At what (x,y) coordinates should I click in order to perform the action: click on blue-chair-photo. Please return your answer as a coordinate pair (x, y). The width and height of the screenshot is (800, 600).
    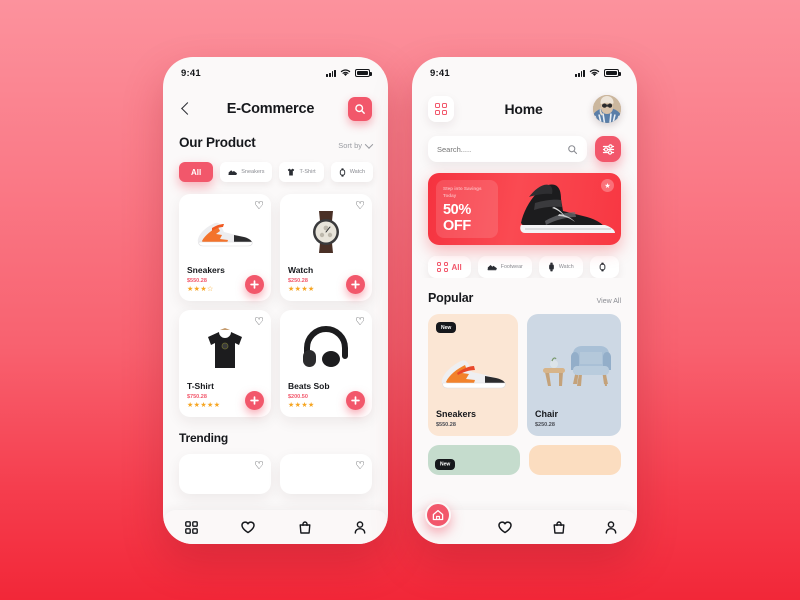
    Looking at the image, I should click on (577, 365).